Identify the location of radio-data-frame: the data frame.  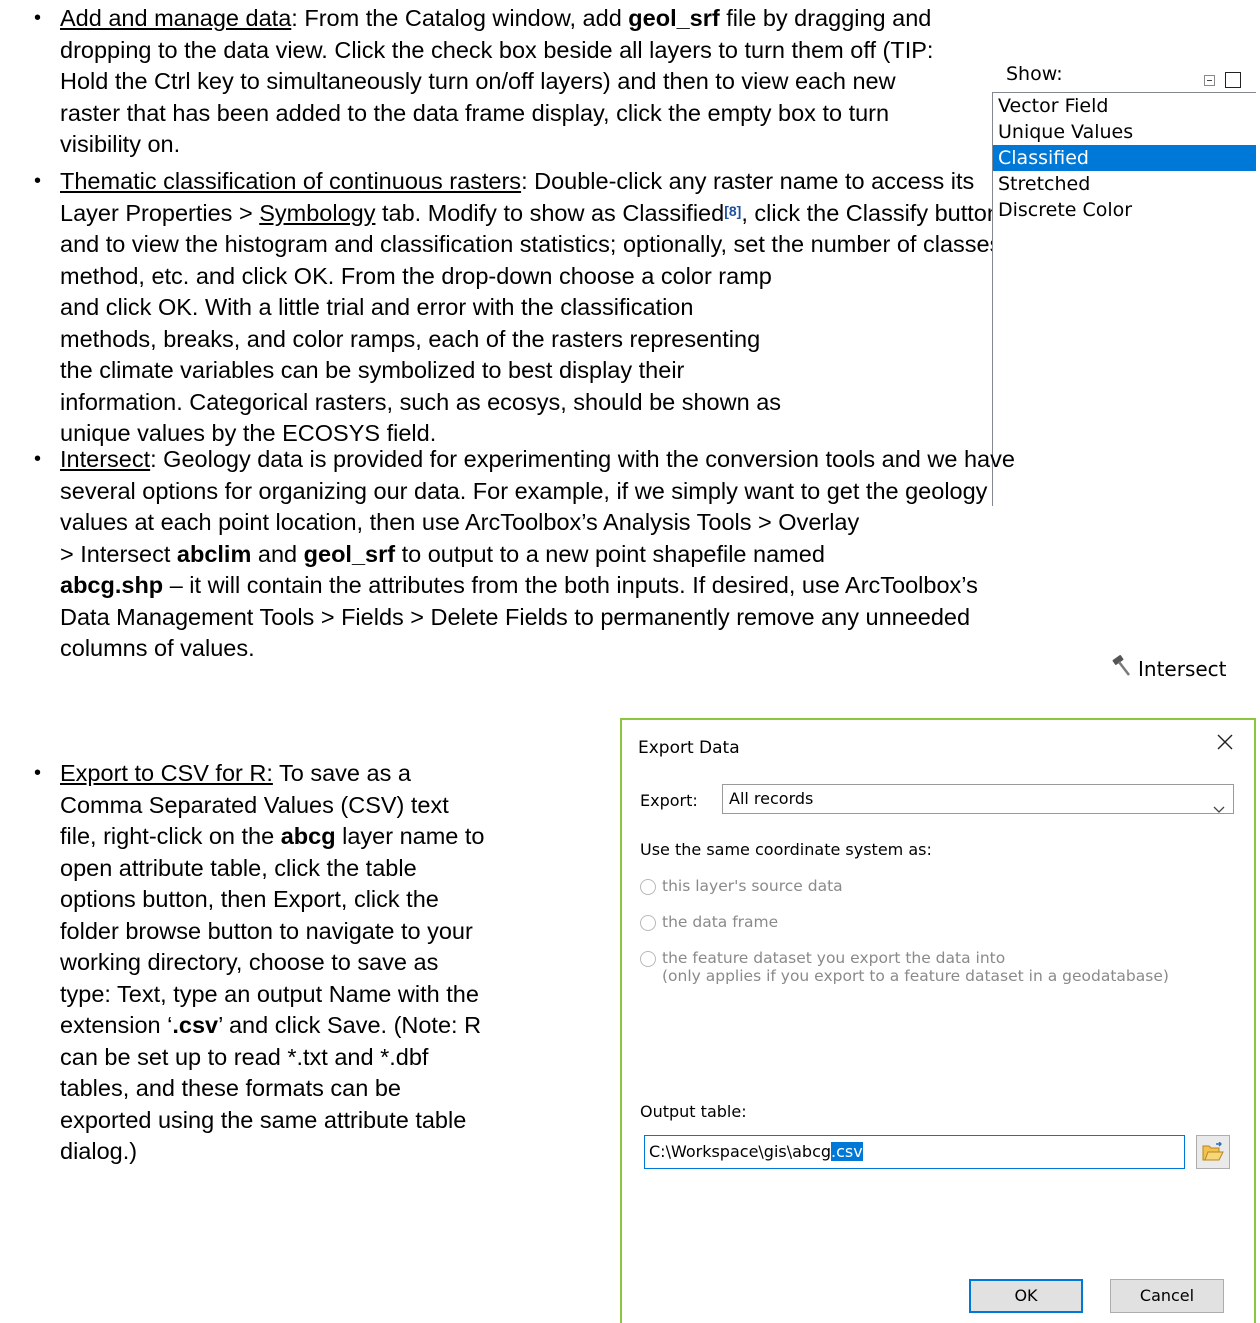
(709, 922).